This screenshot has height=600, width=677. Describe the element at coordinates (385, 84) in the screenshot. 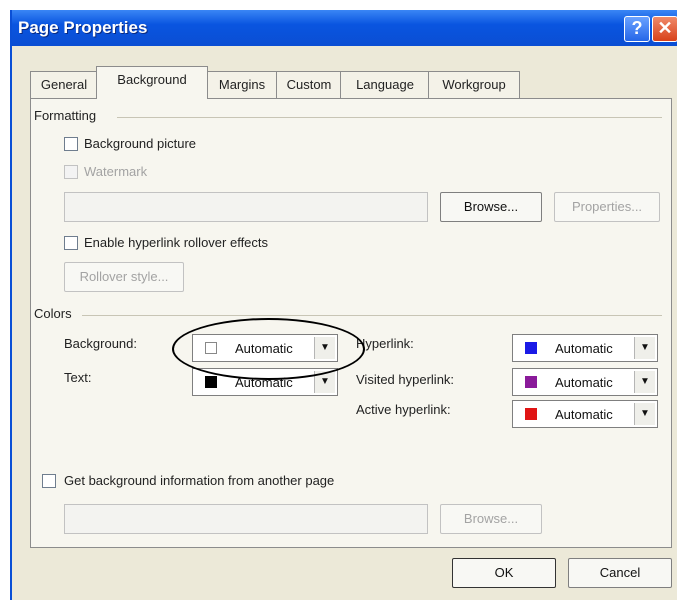

I see `tab-language: Language` at that location.